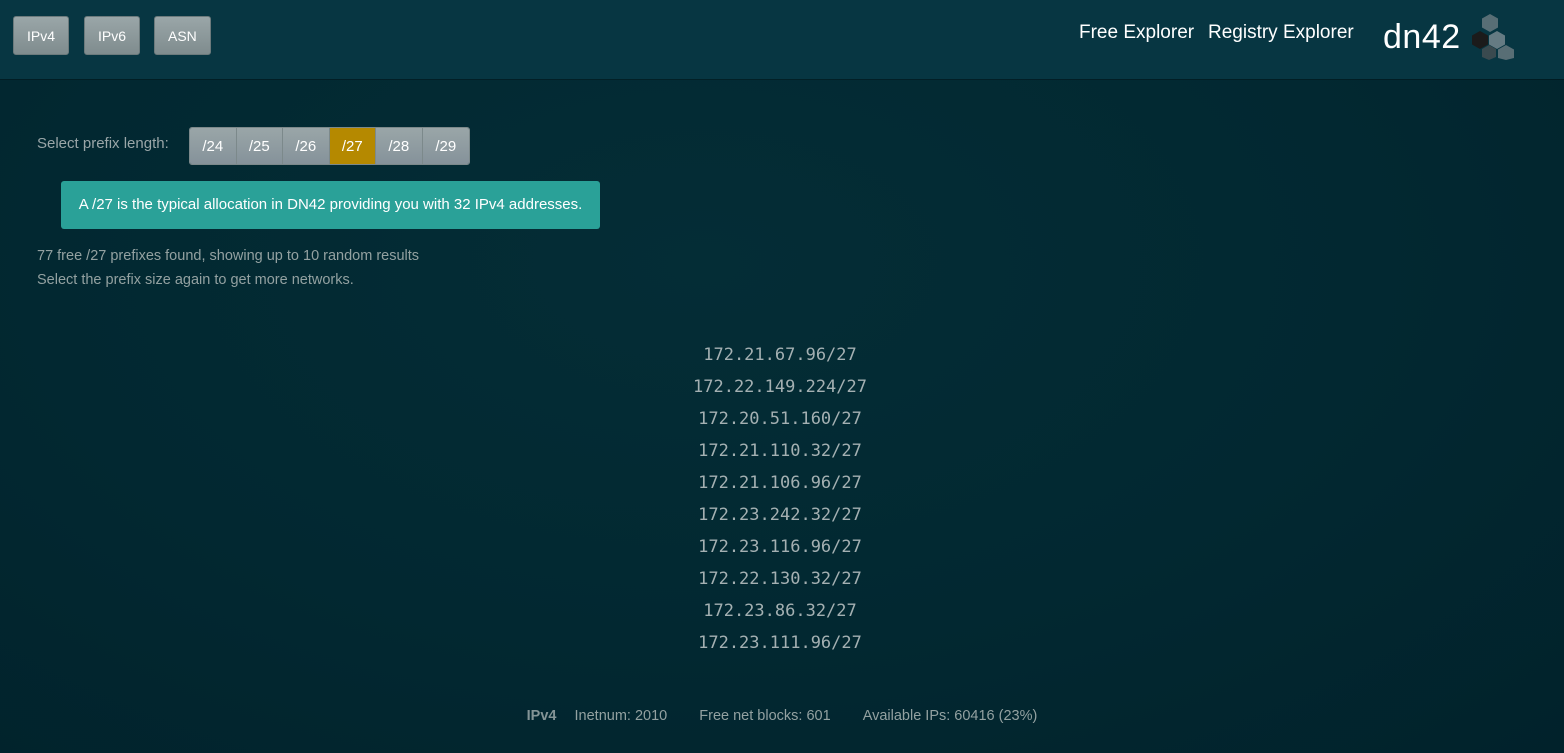 This screenshot has height=753, width=1564. What do you see at coordinates (306, 146) in the screenshot?
I see `prefix-26-button: /26` at bounding box center [306, 146].